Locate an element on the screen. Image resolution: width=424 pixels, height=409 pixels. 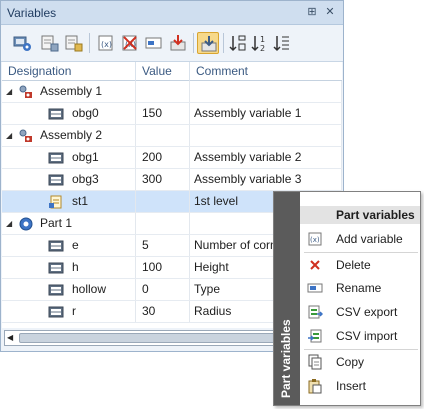
csv-import-icon is located at coordinates (315, 336).